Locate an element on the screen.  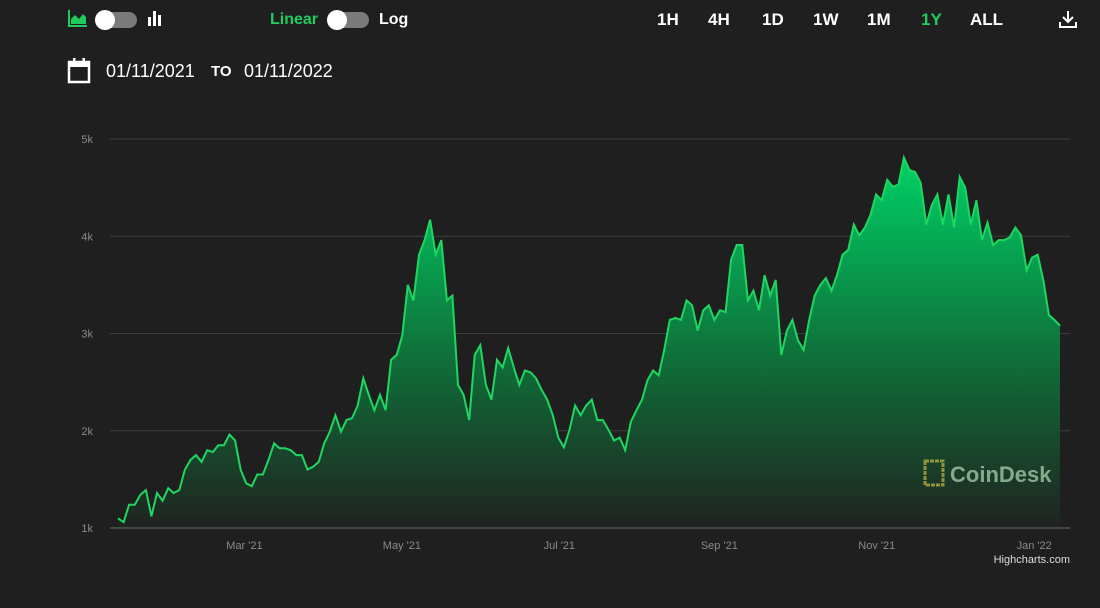
x-tick-label: Sep '21 is located at coordinates (719, 546).